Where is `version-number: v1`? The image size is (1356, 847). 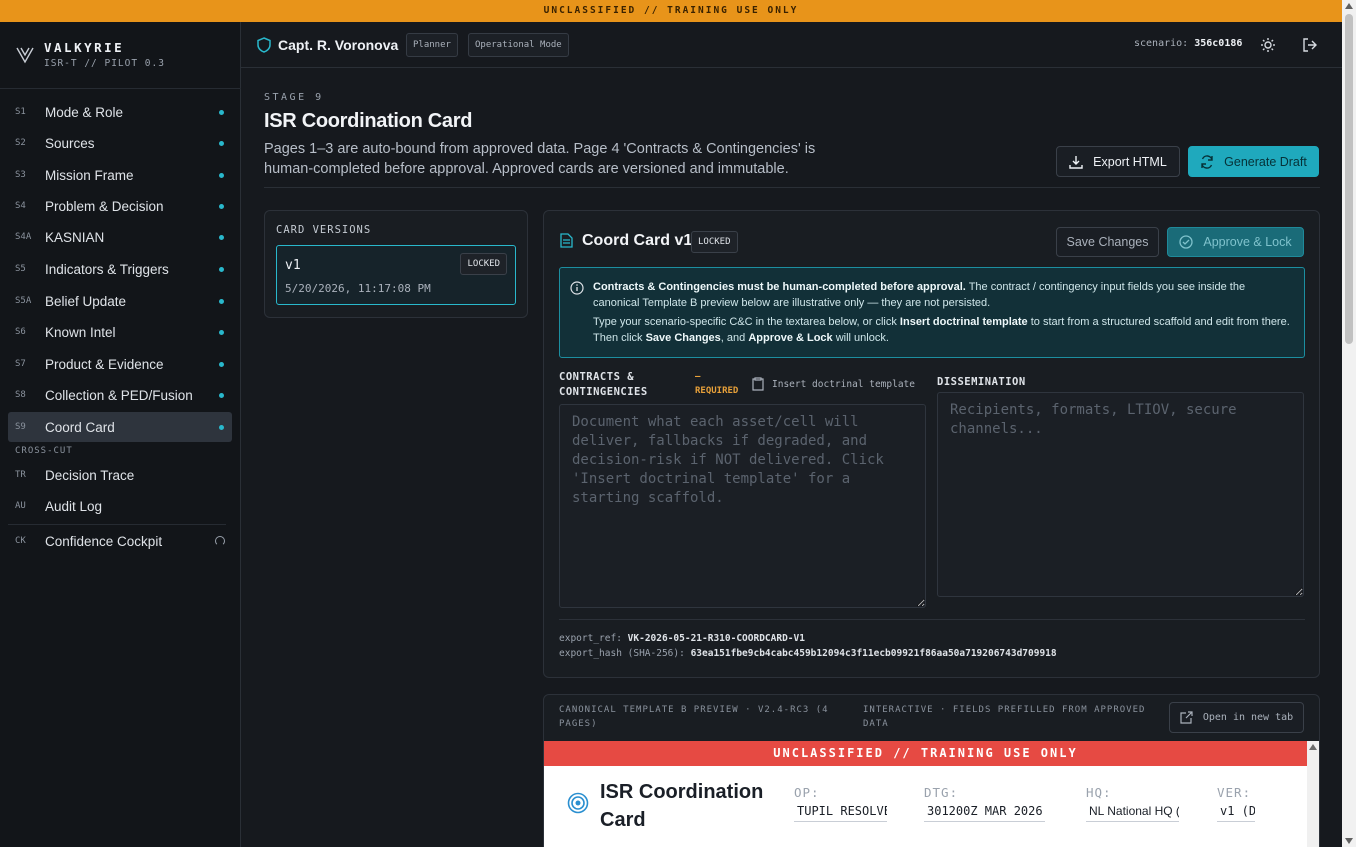
version-number: v1 is located at coordinates (293, 265).